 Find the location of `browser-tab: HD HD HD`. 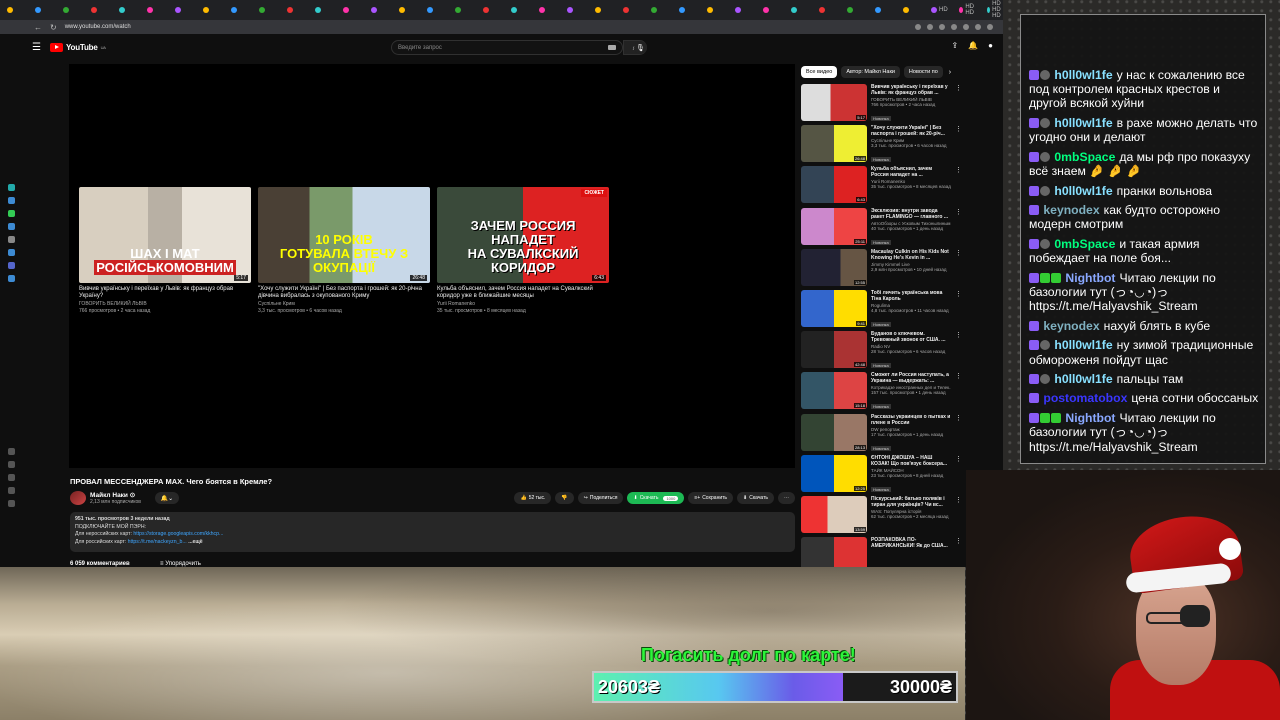

browser-tab: HD HD HD is located at coordinates (993, 10).